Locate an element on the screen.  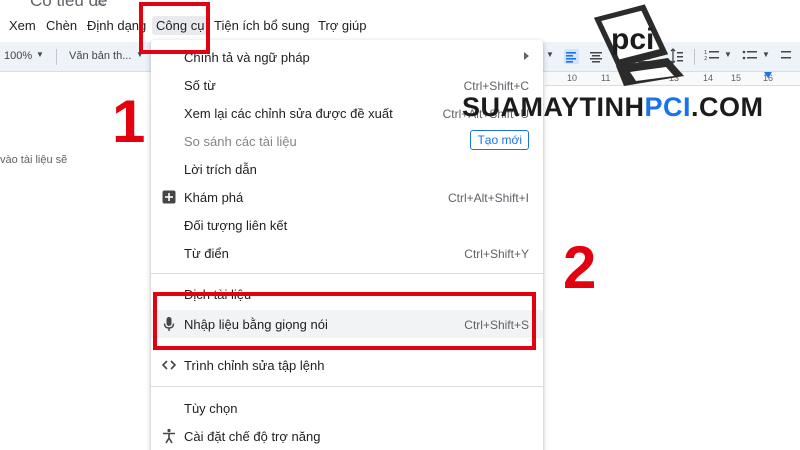
watermark-text-part: PCI is located at coordinates (668, 107).